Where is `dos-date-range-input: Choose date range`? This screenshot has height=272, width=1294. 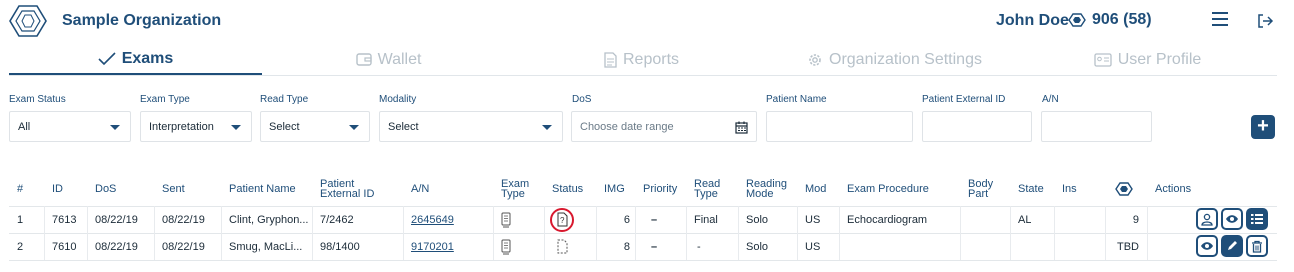 dos-date-range-input: Choose date range is located at coordinates (664, 126).